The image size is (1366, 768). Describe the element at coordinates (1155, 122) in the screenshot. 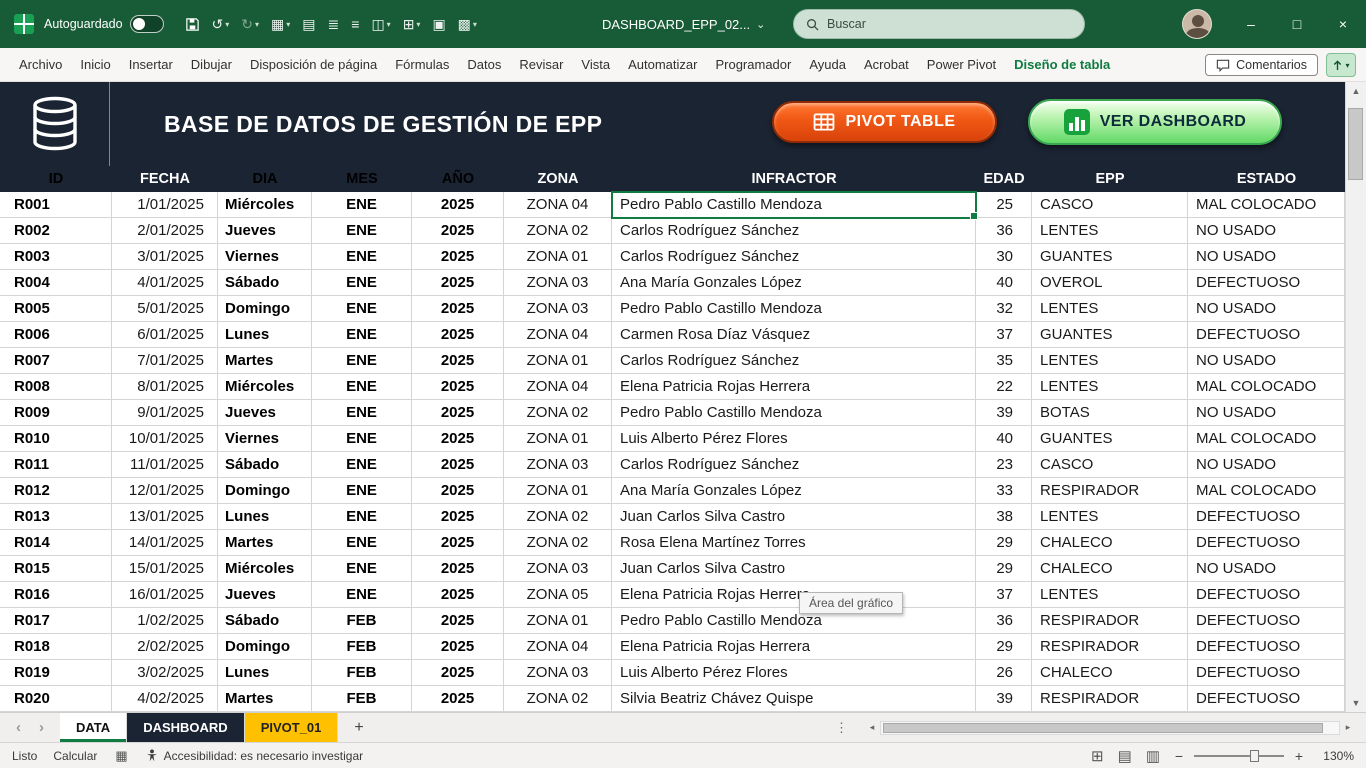

I see `view-dashboard-button: VER DASHBOARD` at that location.